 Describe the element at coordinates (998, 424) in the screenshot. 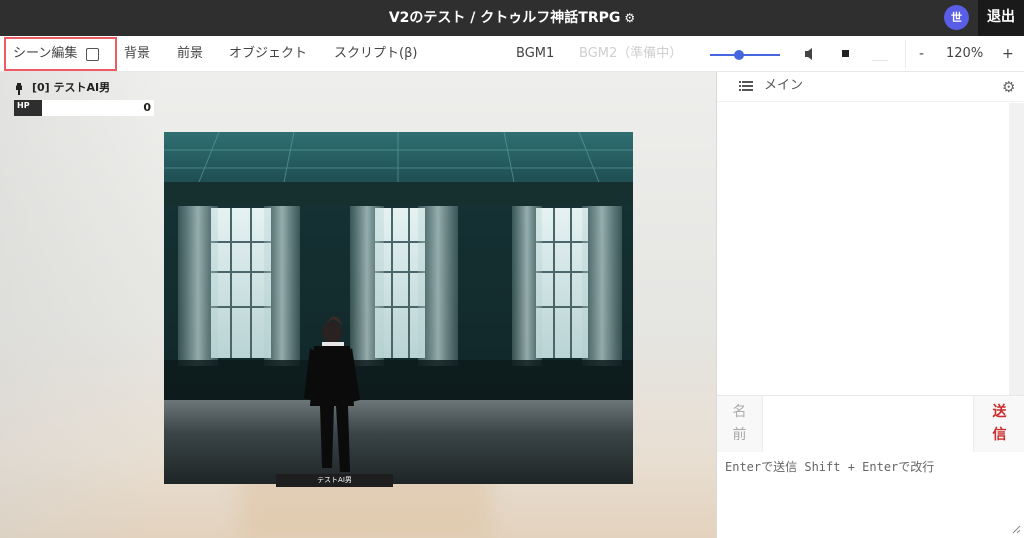

I see `send-button: 送 信` at that location.